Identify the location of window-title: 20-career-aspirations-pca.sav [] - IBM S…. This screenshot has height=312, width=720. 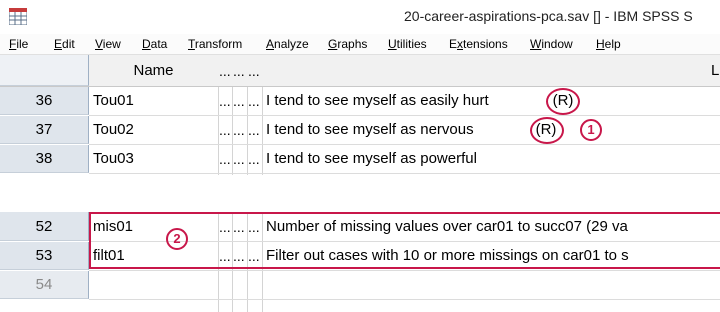
(548, 16).